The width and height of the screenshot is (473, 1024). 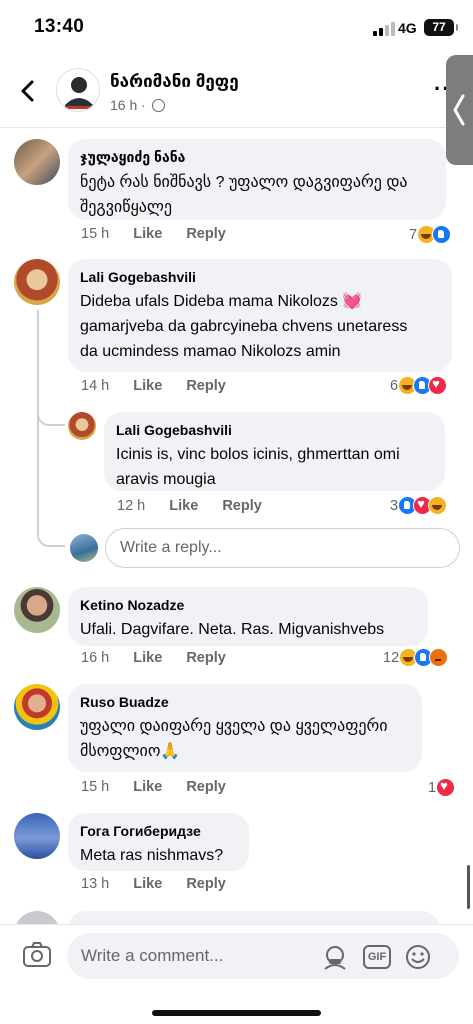 I want to click on post-meta: 16 h ·, so click(x=137, y=105).